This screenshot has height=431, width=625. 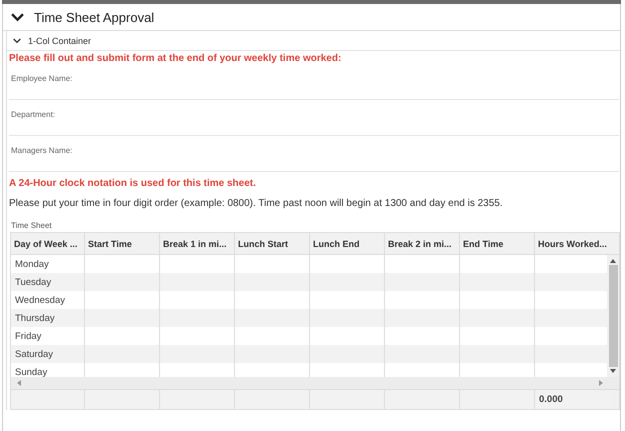 What do you see at coordinates (314, 118) in the screenshot?
I see `input-field: Department:` at bounding box center [314, 118].